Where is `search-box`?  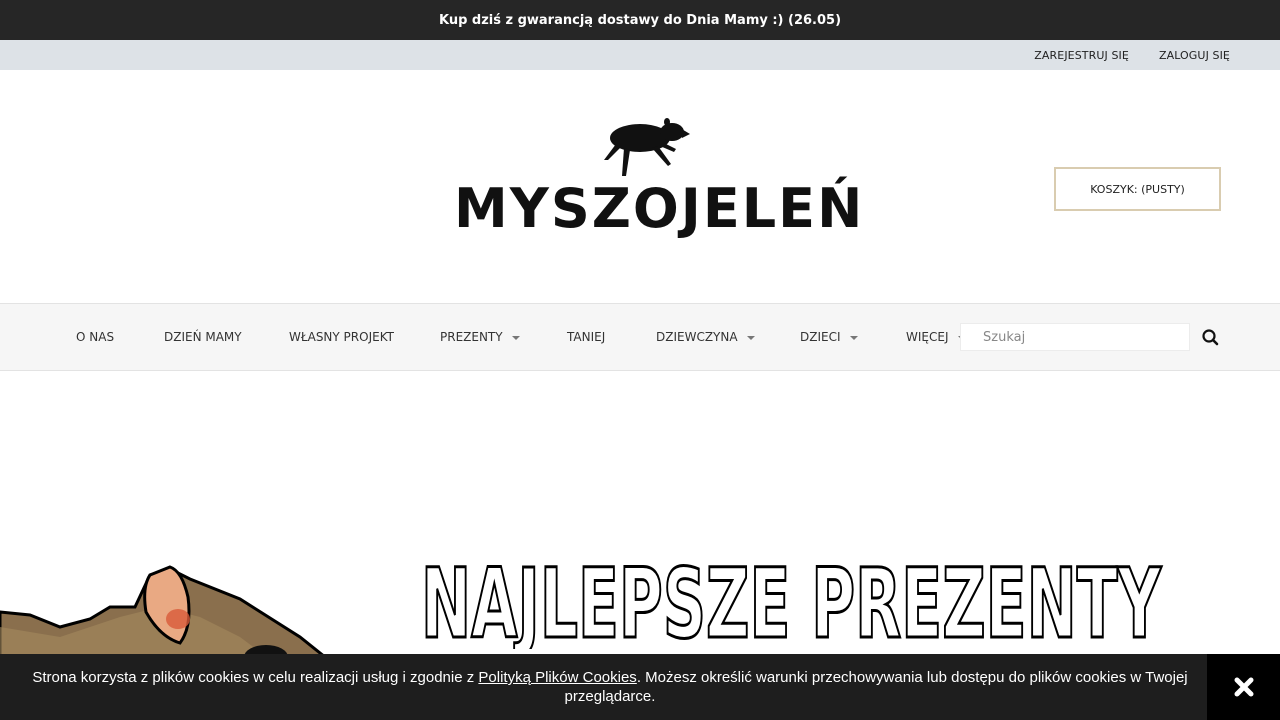
search-box is located at coordinates (1075, 337).